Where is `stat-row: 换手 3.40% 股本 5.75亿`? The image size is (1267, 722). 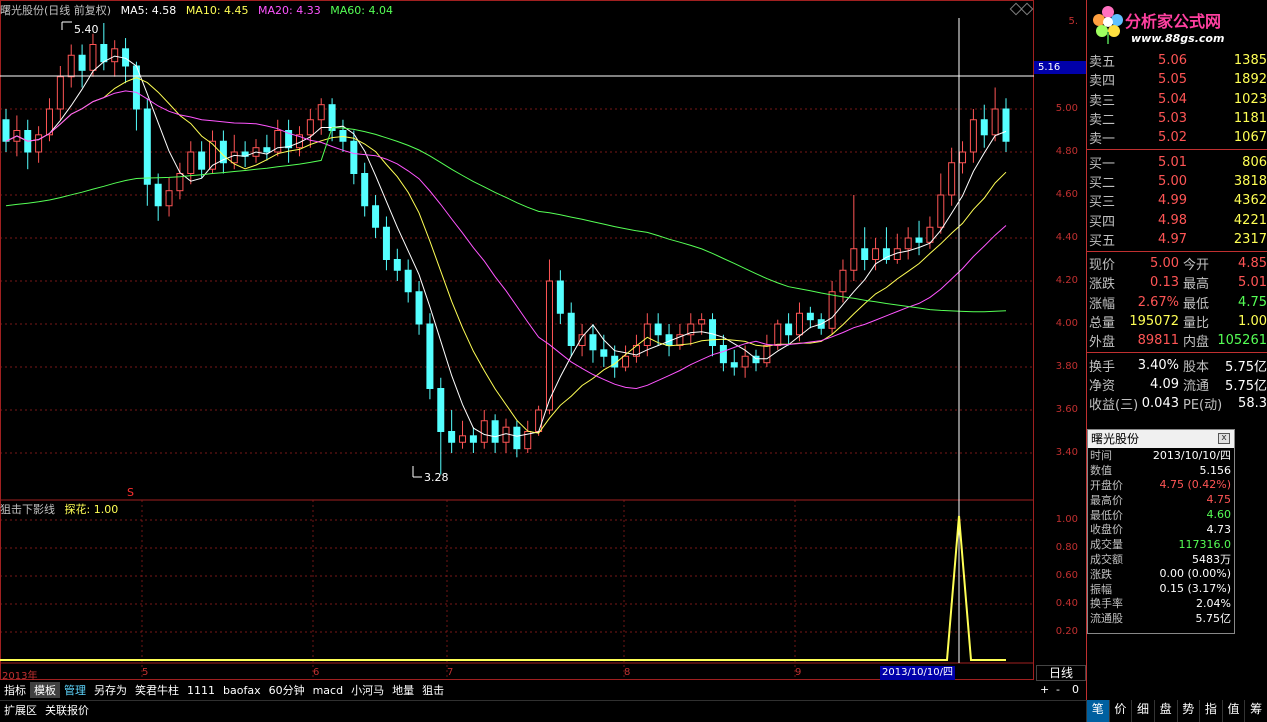 stat-row: 换手 3.40% 股本 5.75亿 is located at coordinates (1177, 365).